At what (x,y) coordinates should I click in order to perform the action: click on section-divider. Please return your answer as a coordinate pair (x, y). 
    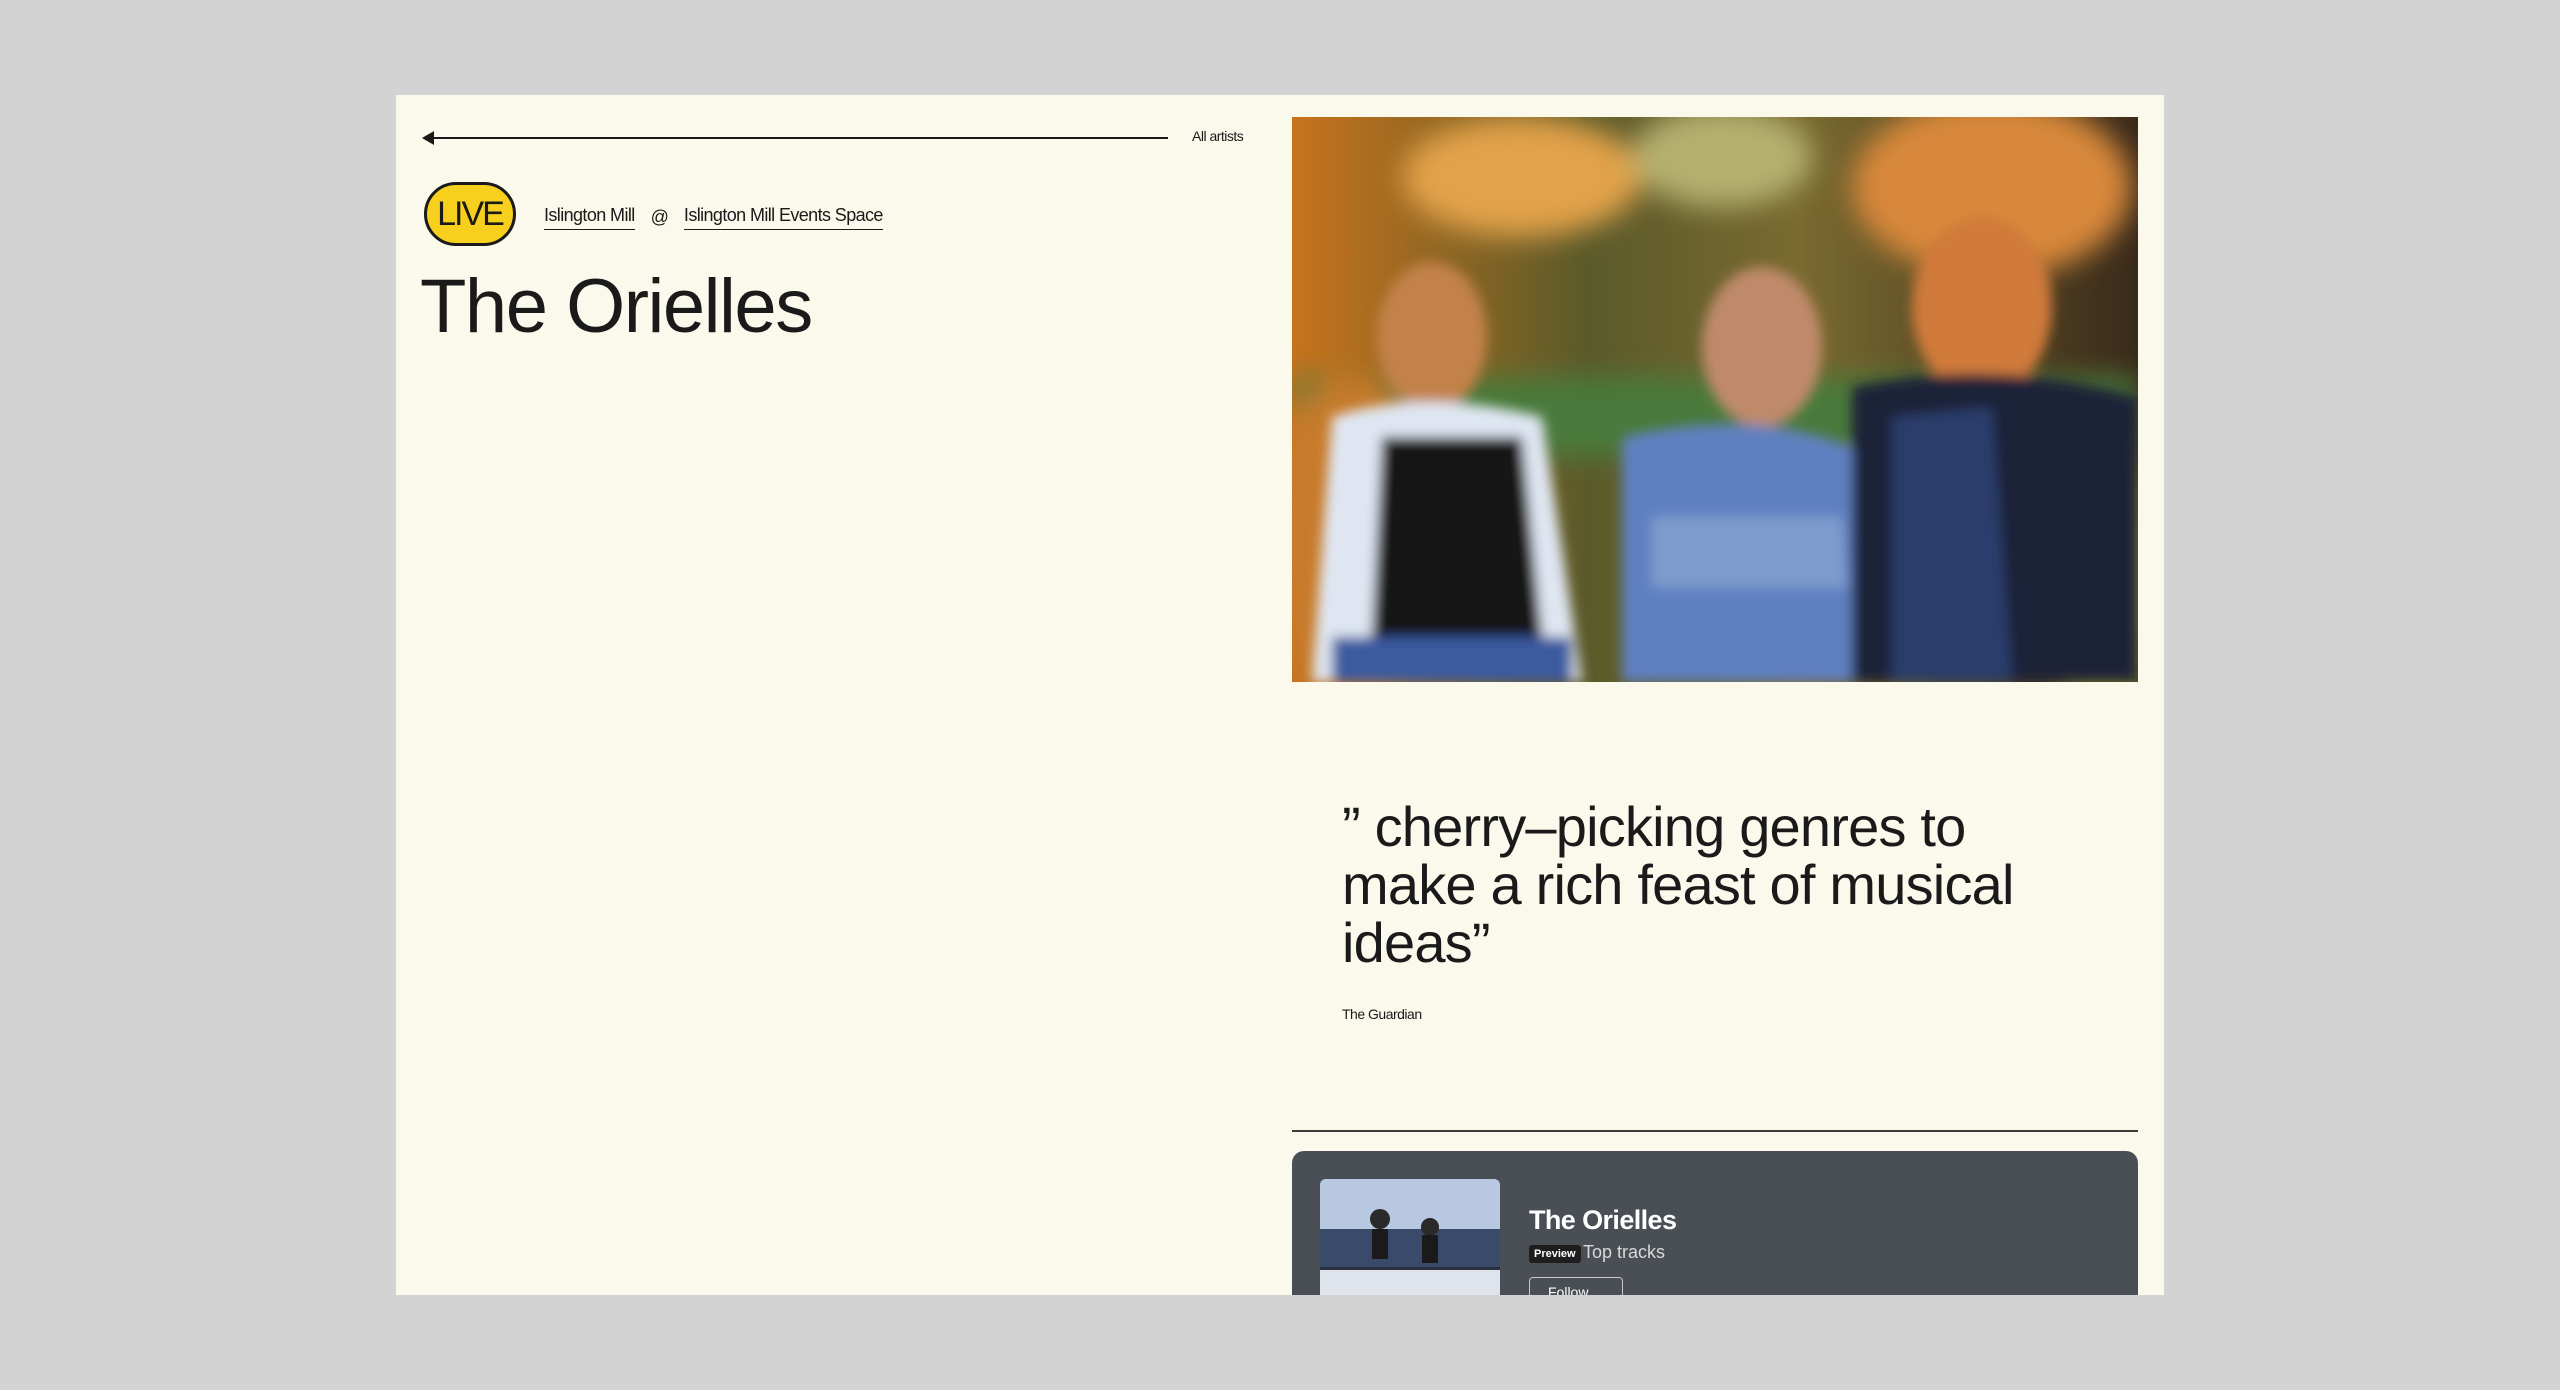
    Looking at the image, I should click on (1715, 1131).